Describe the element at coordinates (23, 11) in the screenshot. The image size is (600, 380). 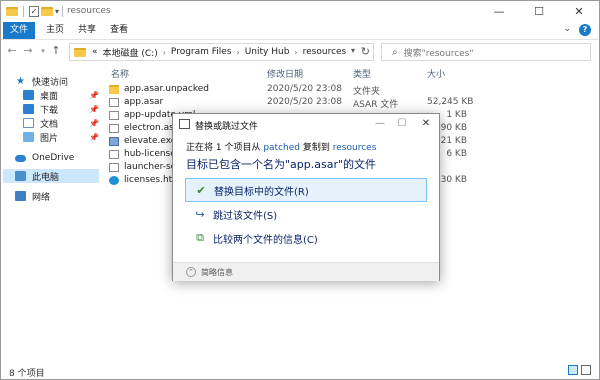
I see `separator` at that location.